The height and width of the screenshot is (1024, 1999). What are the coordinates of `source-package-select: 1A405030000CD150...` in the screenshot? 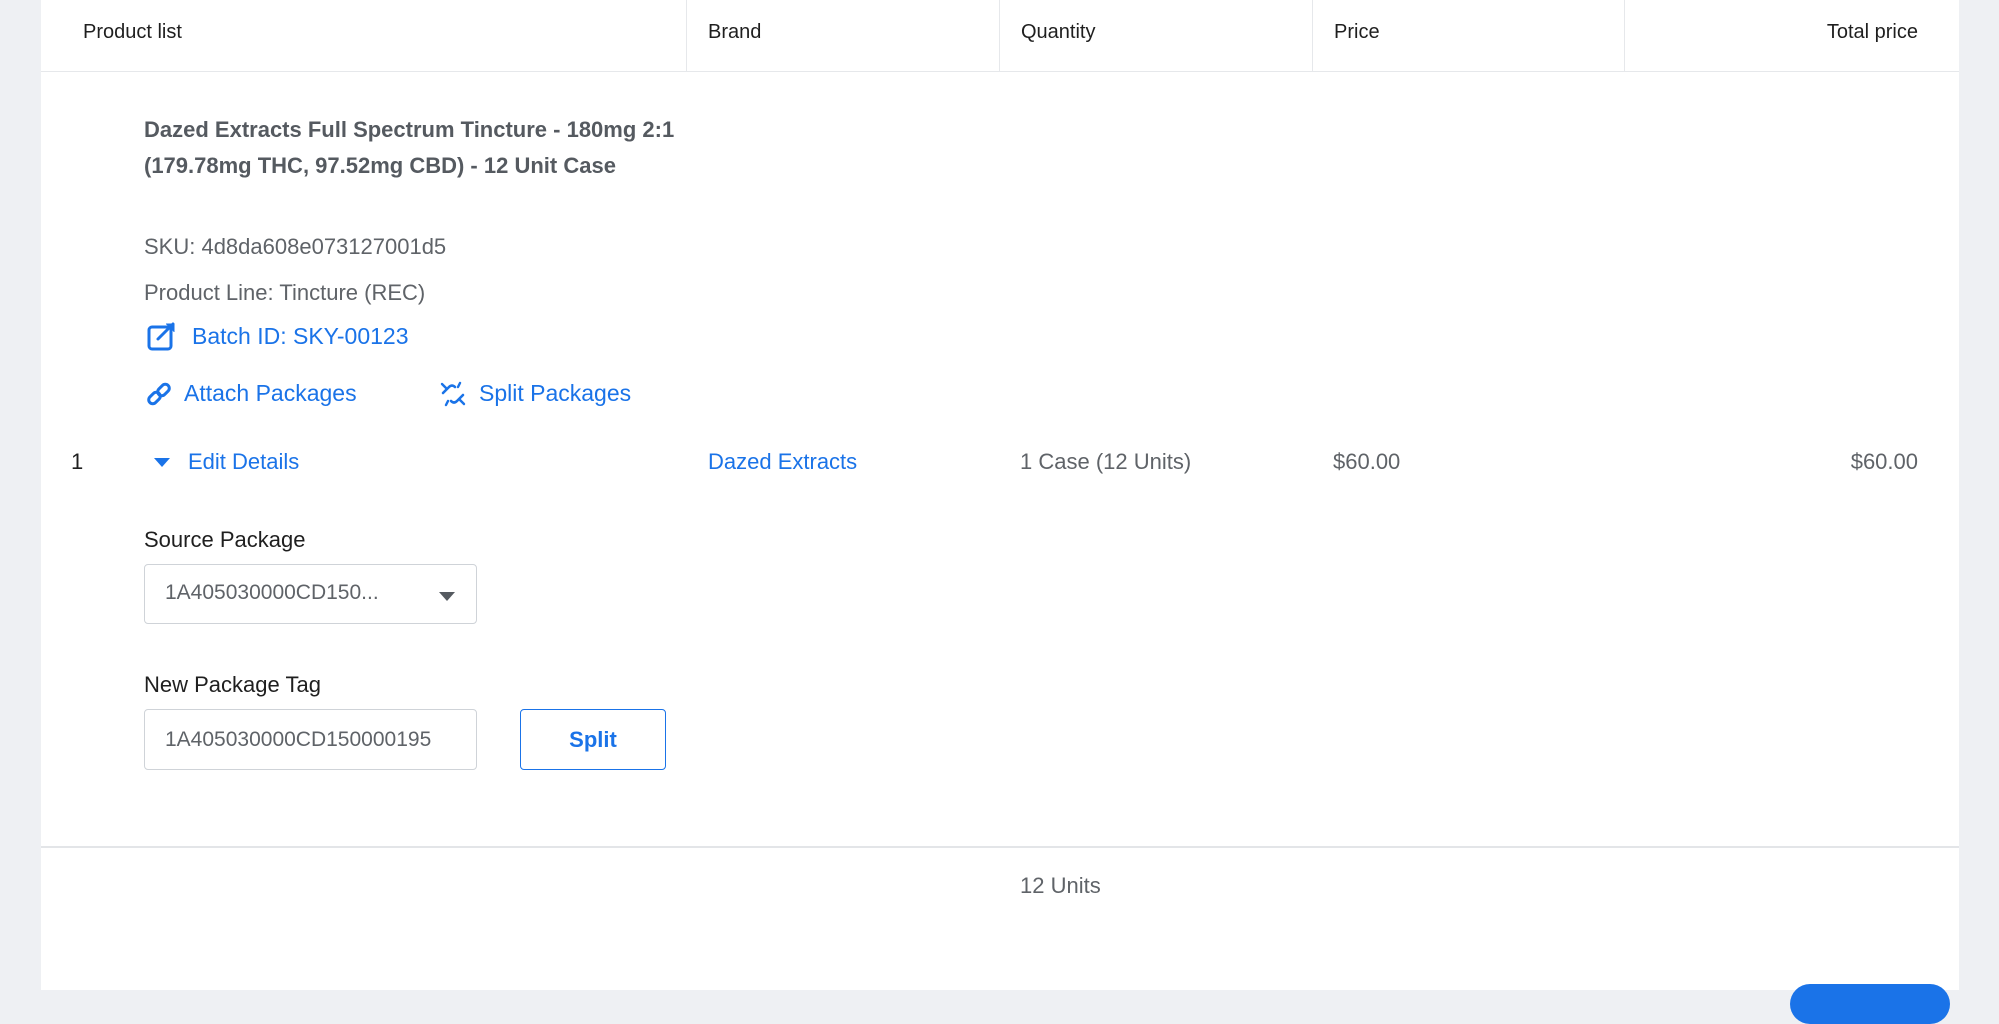 It's located at (310, 594).